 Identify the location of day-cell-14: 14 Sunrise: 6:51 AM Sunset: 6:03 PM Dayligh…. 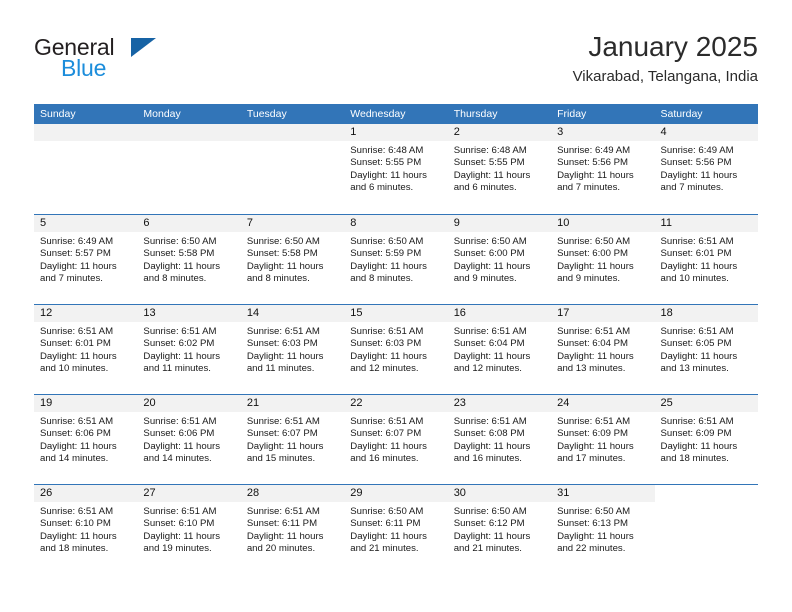
(292, 349).